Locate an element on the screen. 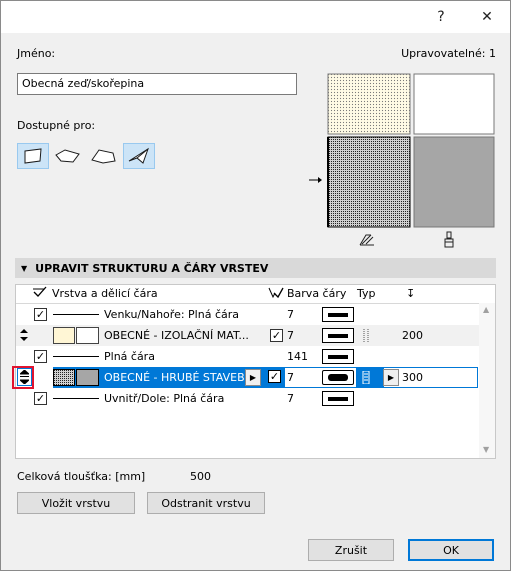 Image resolution: width=511 pixels, height=571 pixels. table-row: ✓ Uvnitř/Dole: Plná čára 7 is located at coordinates (247, 398).